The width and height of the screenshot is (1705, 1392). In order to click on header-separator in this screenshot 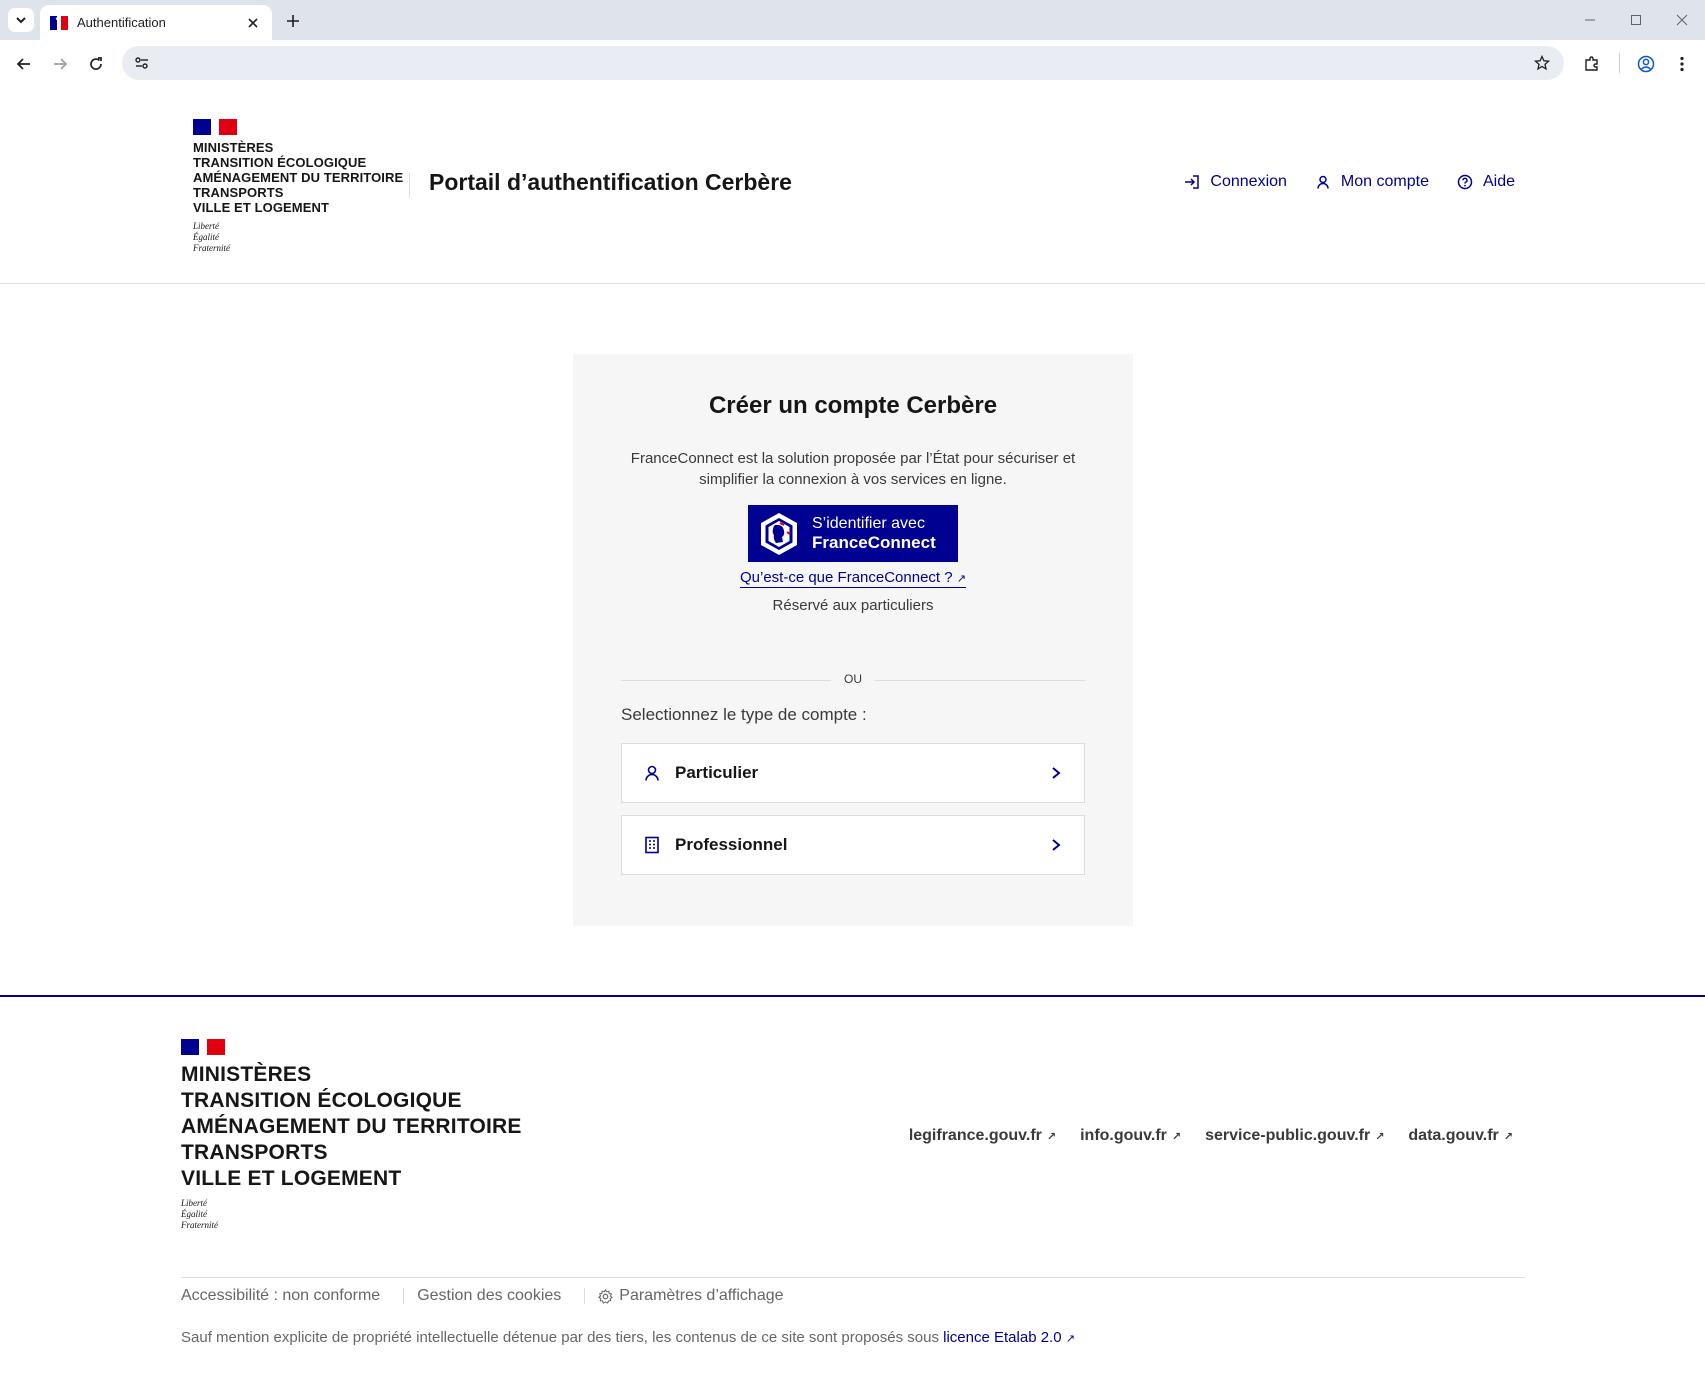, I will do `click(409, 185)`.